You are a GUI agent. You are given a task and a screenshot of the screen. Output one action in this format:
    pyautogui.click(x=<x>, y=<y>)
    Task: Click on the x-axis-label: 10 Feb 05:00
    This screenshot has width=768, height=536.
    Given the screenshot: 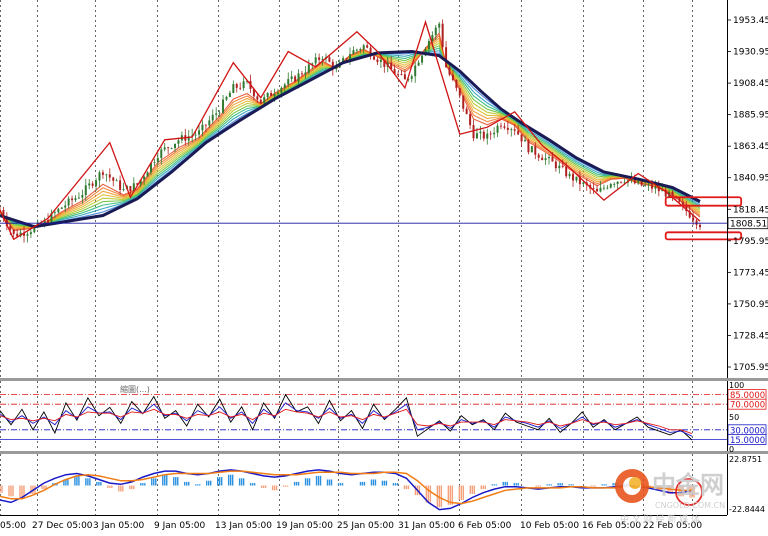 What is the action you would take?
    pyautogui.click(x=549, y=526)
    